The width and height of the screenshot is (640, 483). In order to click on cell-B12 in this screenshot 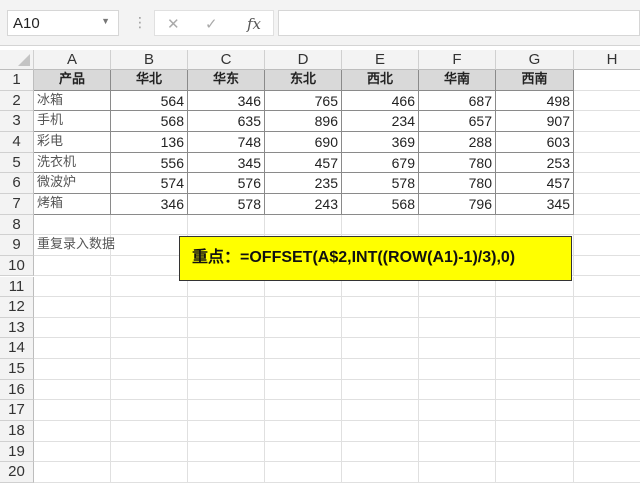, I will do `click(149, 307)`.